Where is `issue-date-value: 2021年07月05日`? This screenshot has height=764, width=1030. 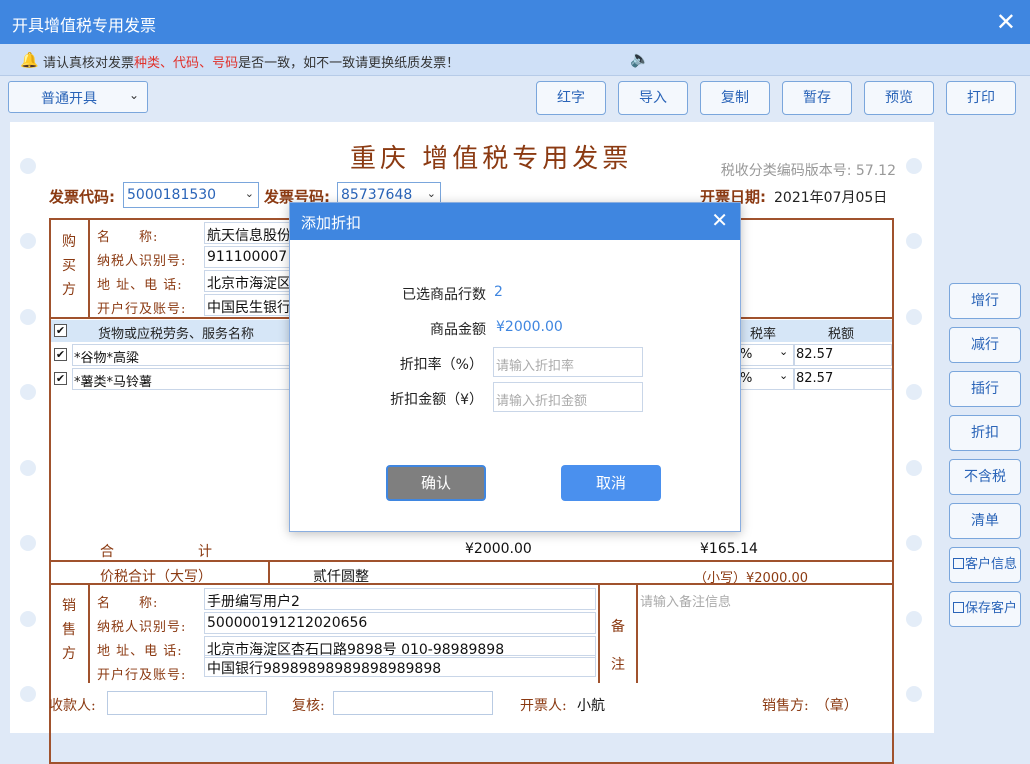 issue-date-value: 2021年07月05日 is located at coordinates (831, 198).